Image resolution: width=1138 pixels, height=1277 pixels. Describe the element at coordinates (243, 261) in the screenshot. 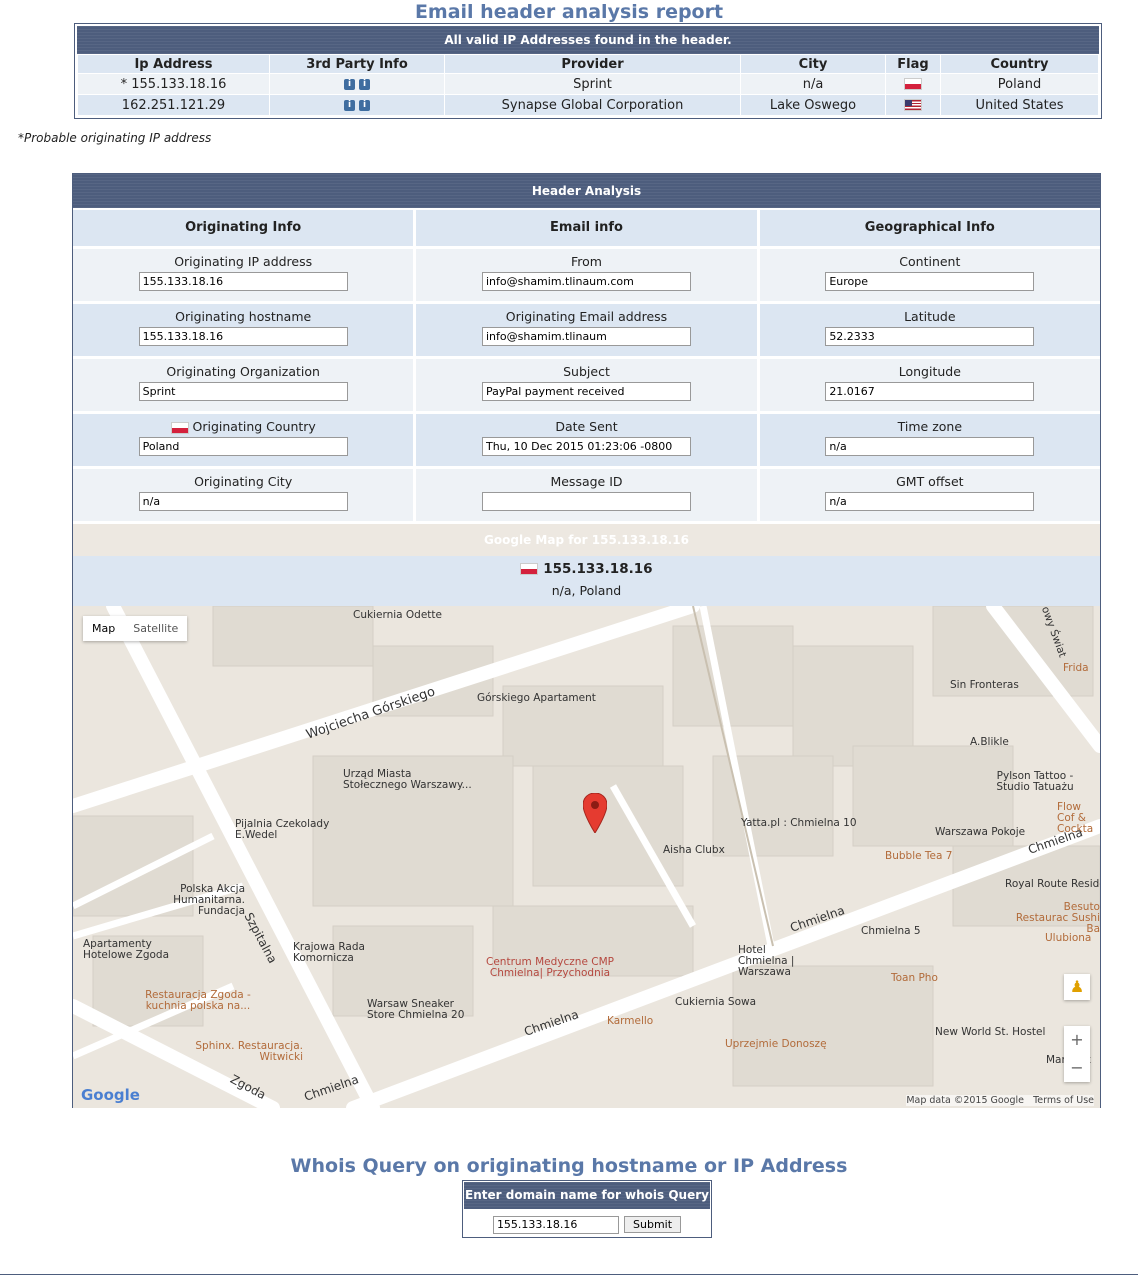

I see `field-label: Originating IP address` at that location.